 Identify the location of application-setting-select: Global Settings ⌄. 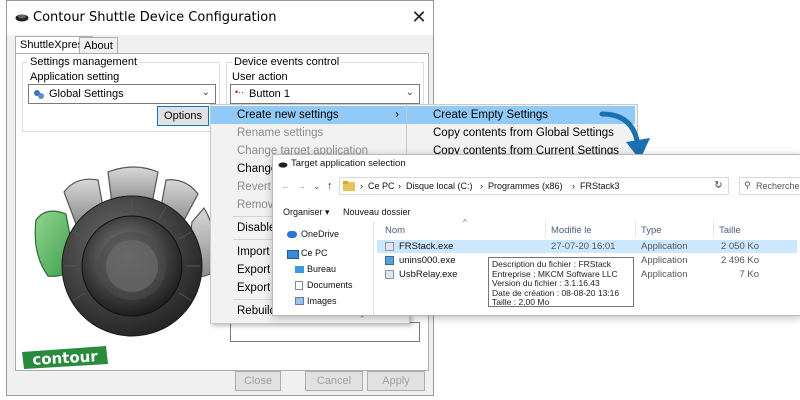
(122, 94).